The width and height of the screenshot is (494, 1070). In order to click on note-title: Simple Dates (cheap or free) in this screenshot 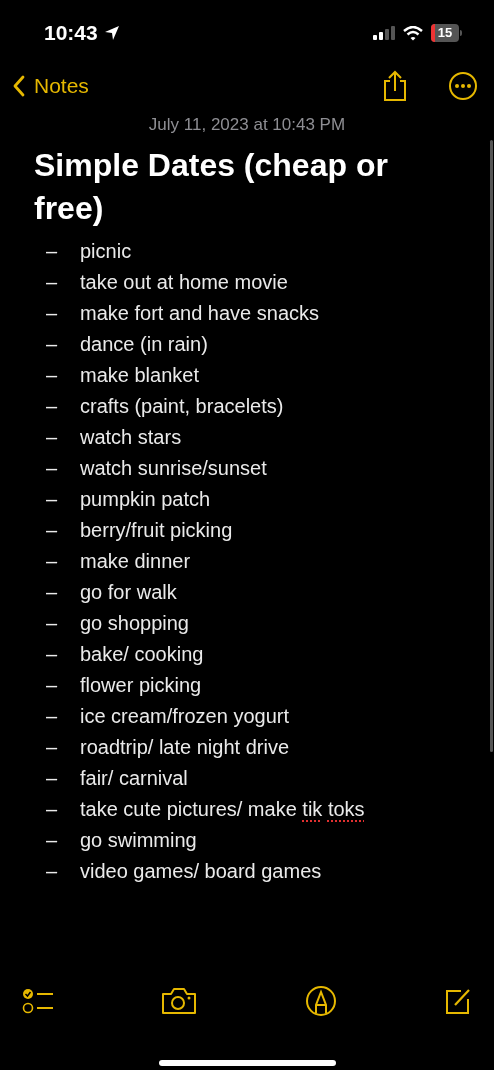, I will do `click(211, 186)`.